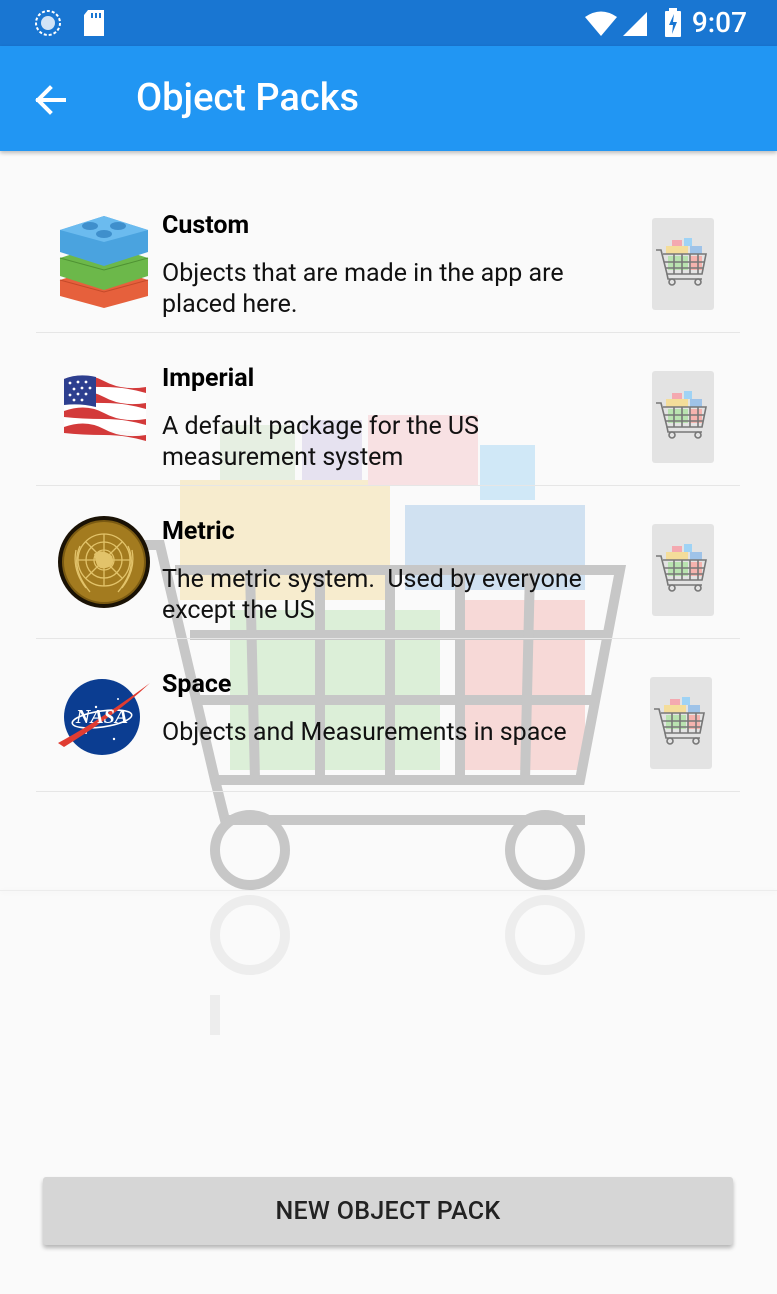  I want to click on app-bar: Object Packs, so click(388, 98).